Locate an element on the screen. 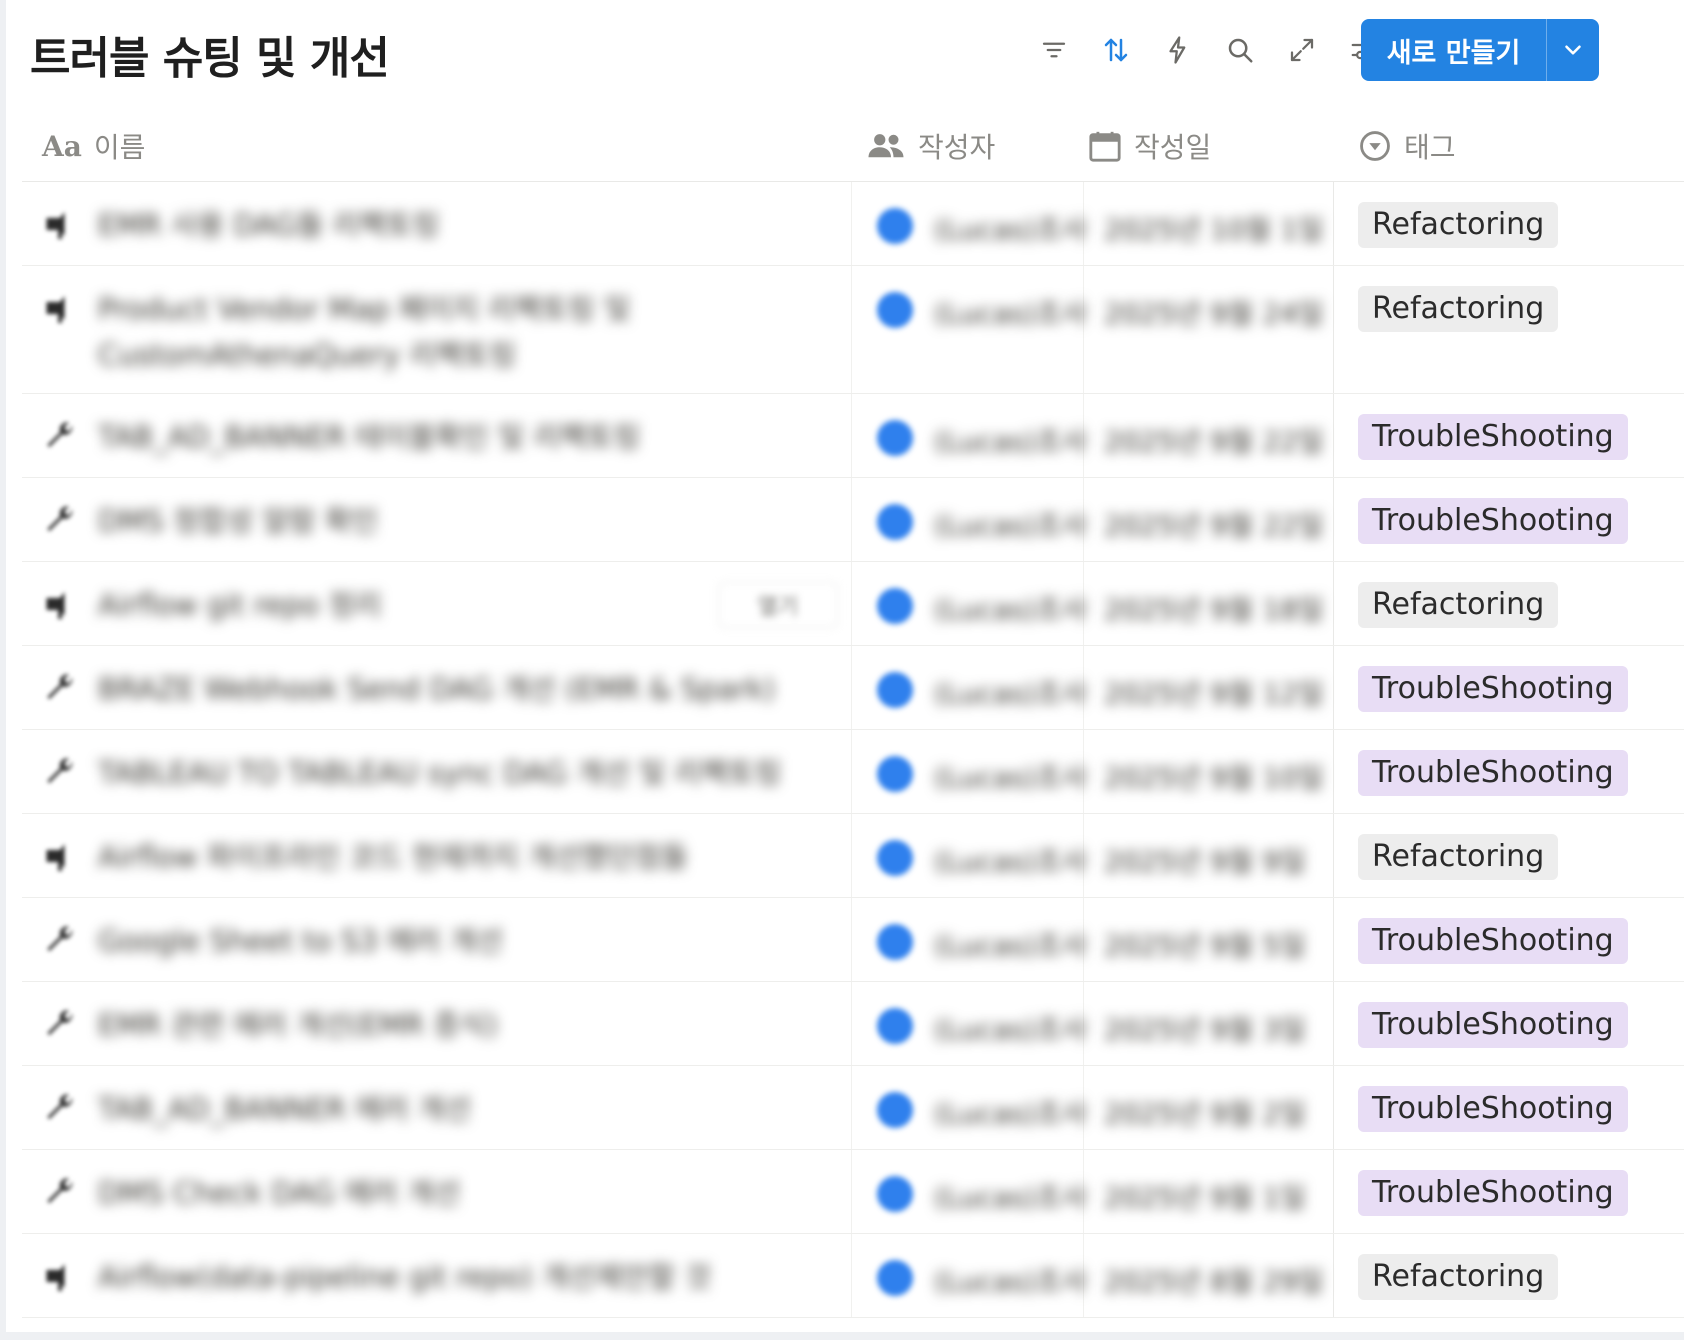  sort-icon is located at coordinates (1116, 50).